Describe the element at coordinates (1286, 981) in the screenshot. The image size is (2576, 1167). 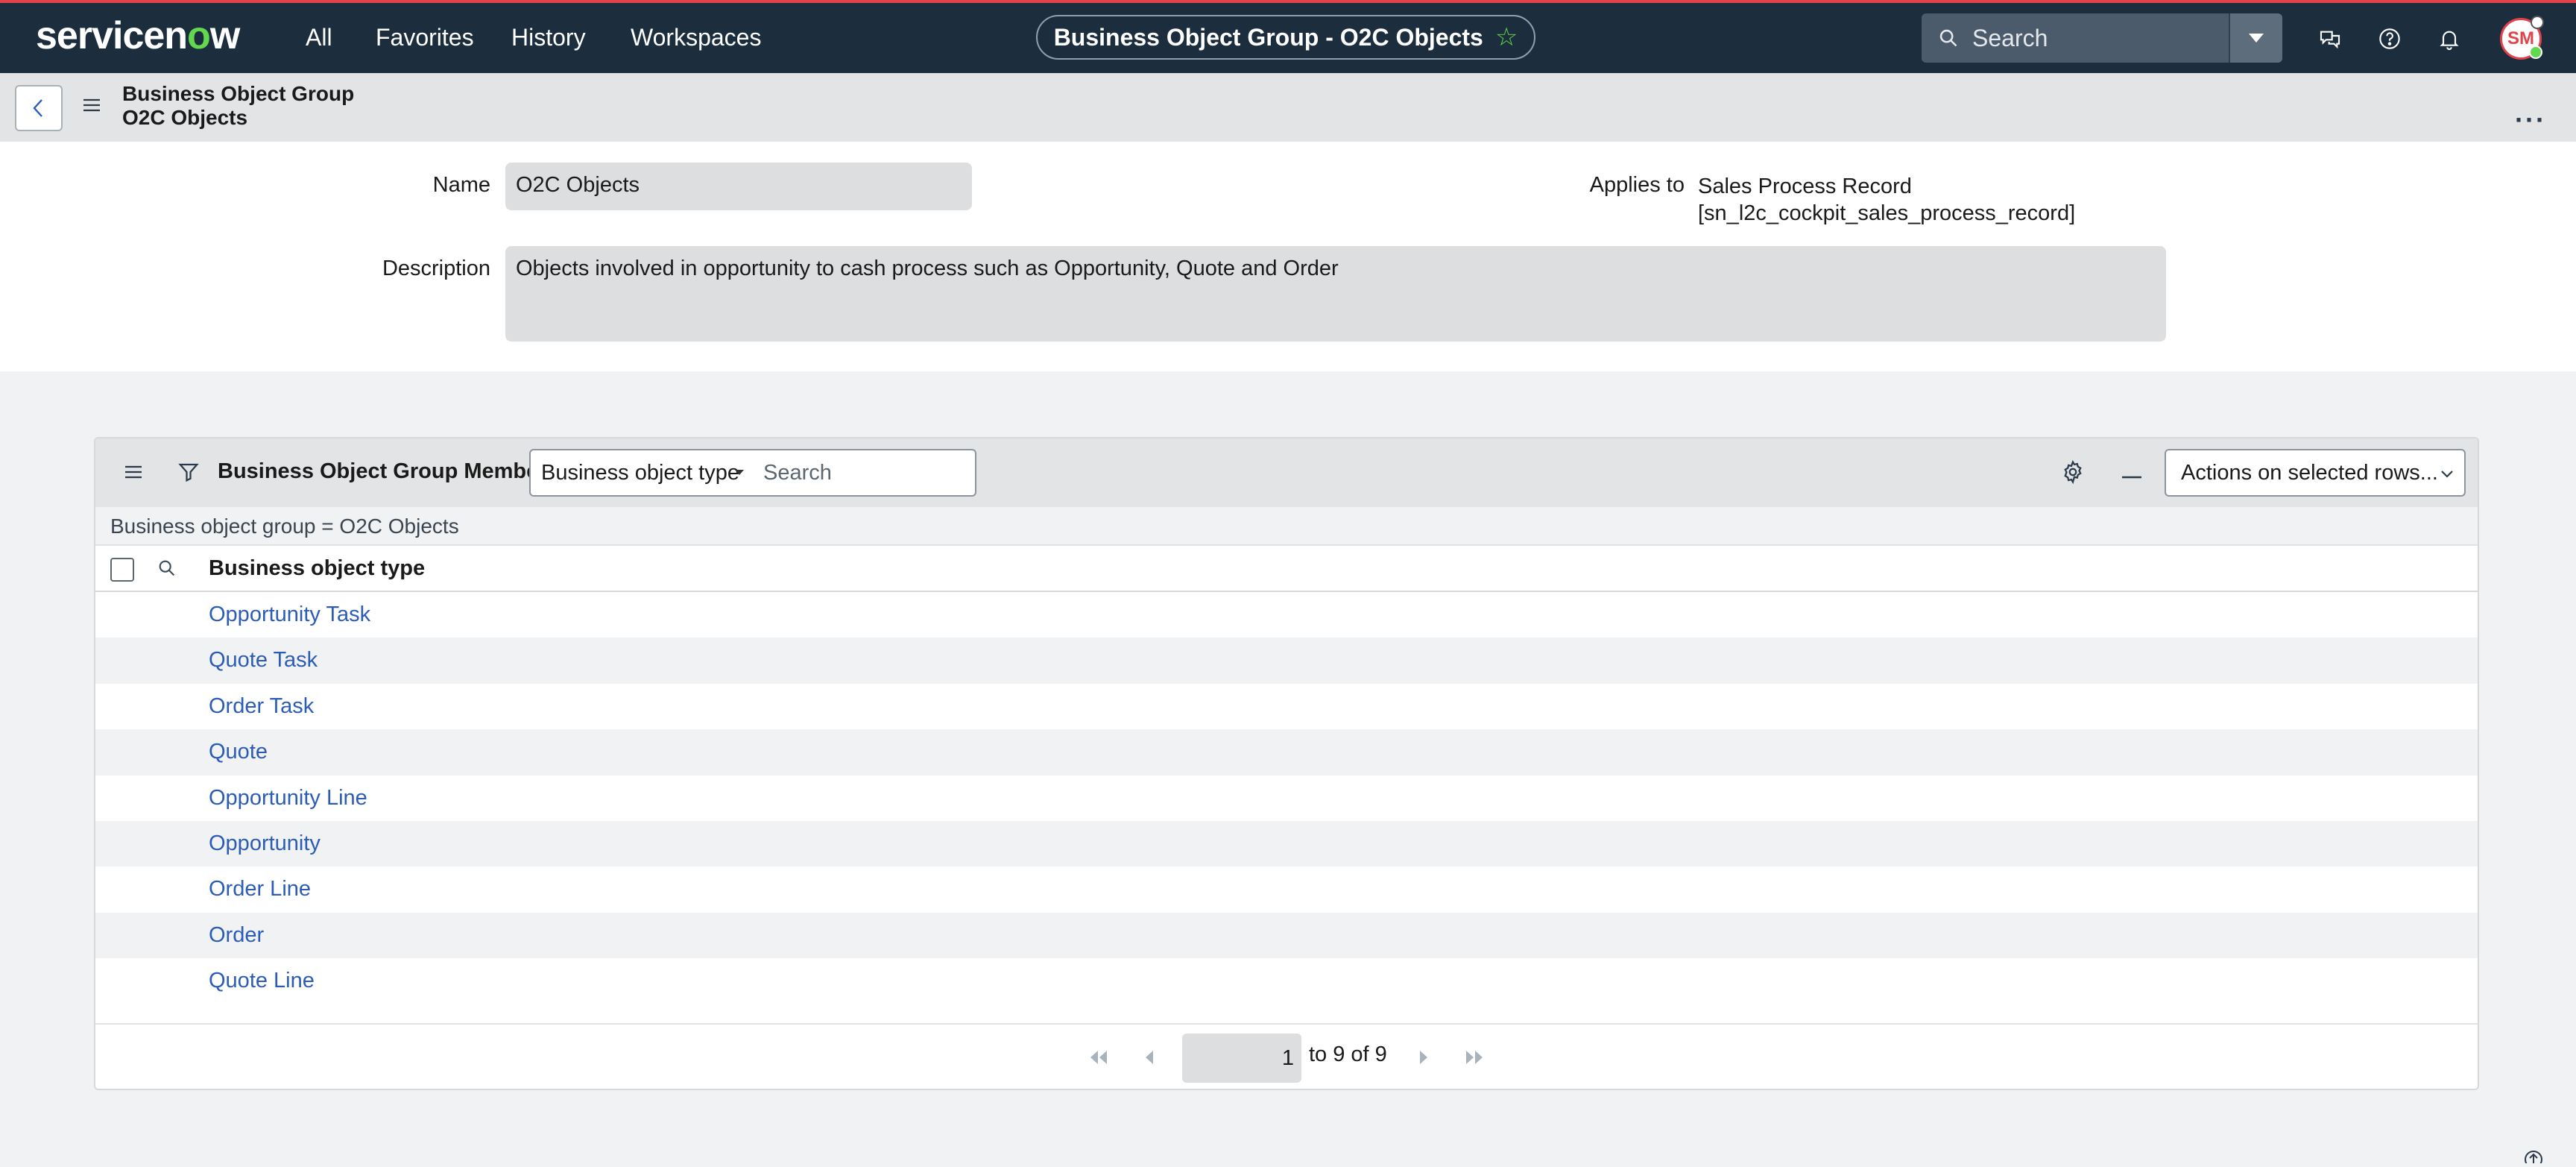
I see `table-row: Quote Line` at that location.